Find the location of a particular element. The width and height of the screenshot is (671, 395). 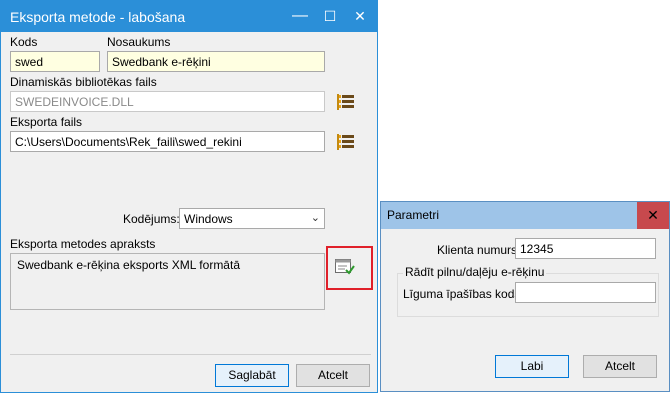

client-number-field: 12345 is located at coordinates (585, 248).